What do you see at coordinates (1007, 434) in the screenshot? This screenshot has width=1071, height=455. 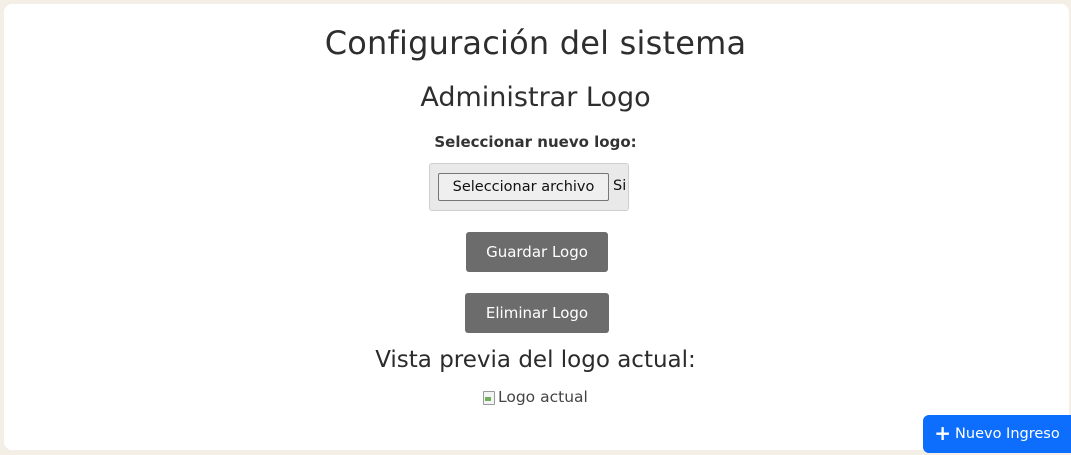 I see `new-entry-label: Nuevo Ingreso` at bounding box center [1007, 434].